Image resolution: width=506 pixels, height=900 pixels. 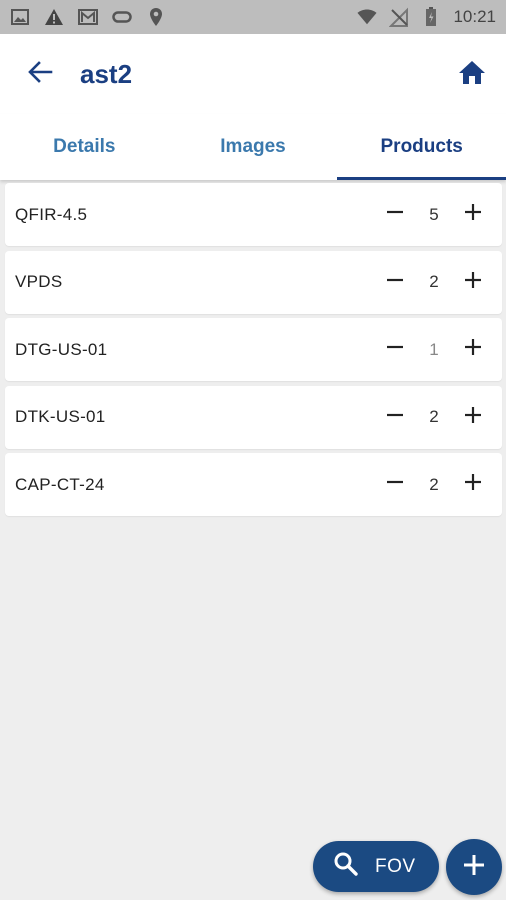 What do you see at coordinates (421, 147) in the screenshot?
I see `tab-products: Products` at bounding box center [421, 147].